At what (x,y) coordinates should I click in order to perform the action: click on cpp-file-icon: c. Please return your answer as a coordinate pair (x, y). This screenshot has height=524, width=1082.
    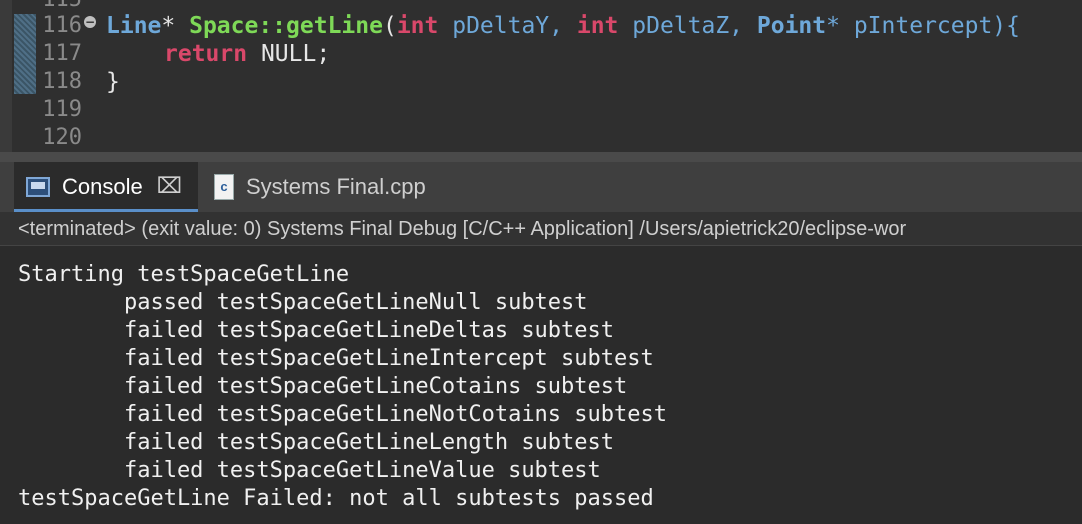
    Looking at the image, I should click on (224, 187).